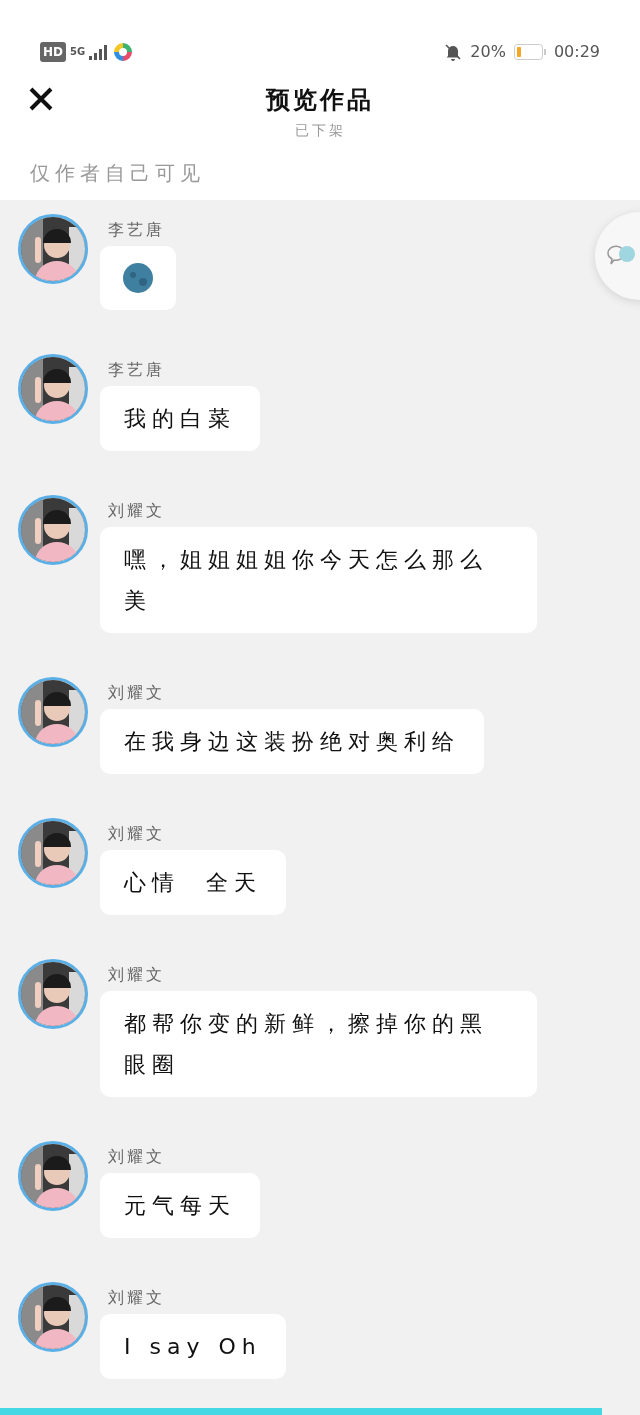  What do you see at coordinates (99, 52) in the screenshot?
I see `signal-icon` at bounding box center [99, 52].